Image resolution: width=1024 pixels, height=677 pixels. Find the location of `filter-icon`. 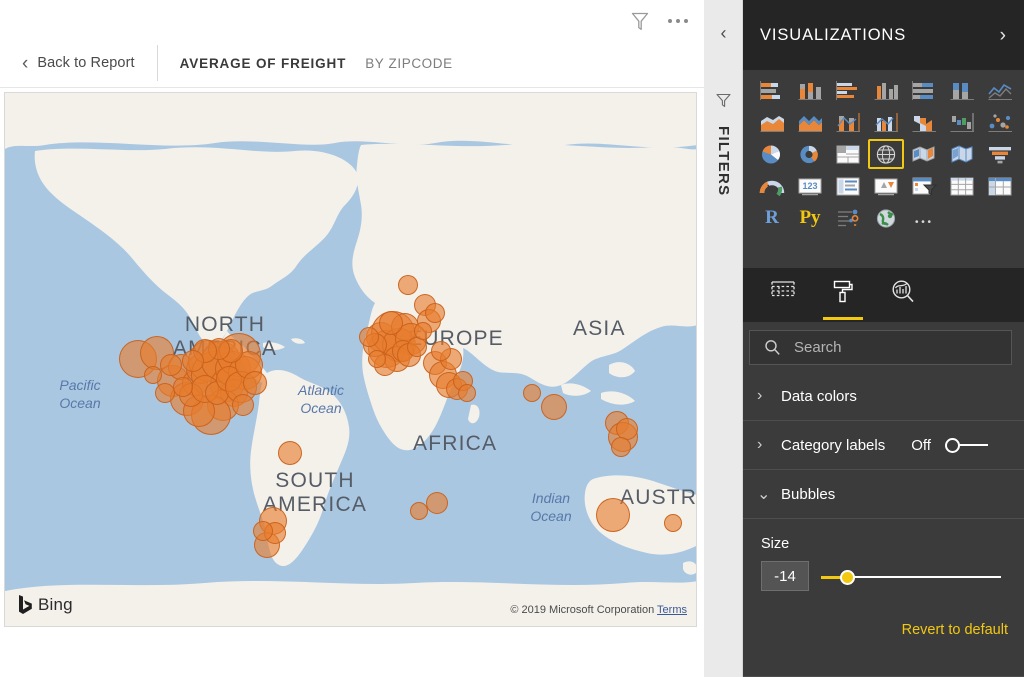

filter-icon is located at coordinates (640, 21).